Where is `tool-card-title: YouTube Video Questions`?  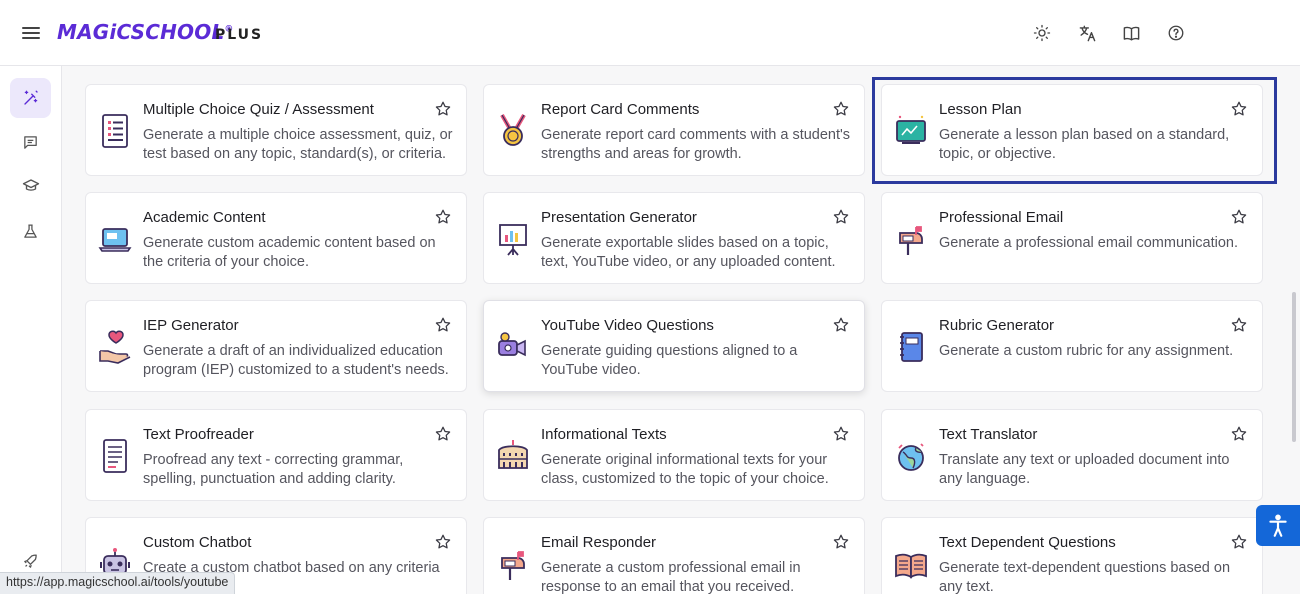 tool-card-title: YouTube Video Questions is located at coordinates (627, 325).